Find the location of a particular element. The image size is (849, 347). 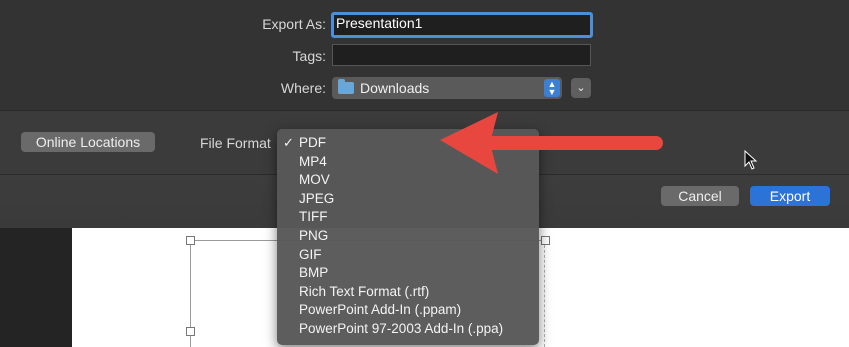

menu-item-jpeg: JPEG is located at coordinates (408, 199).